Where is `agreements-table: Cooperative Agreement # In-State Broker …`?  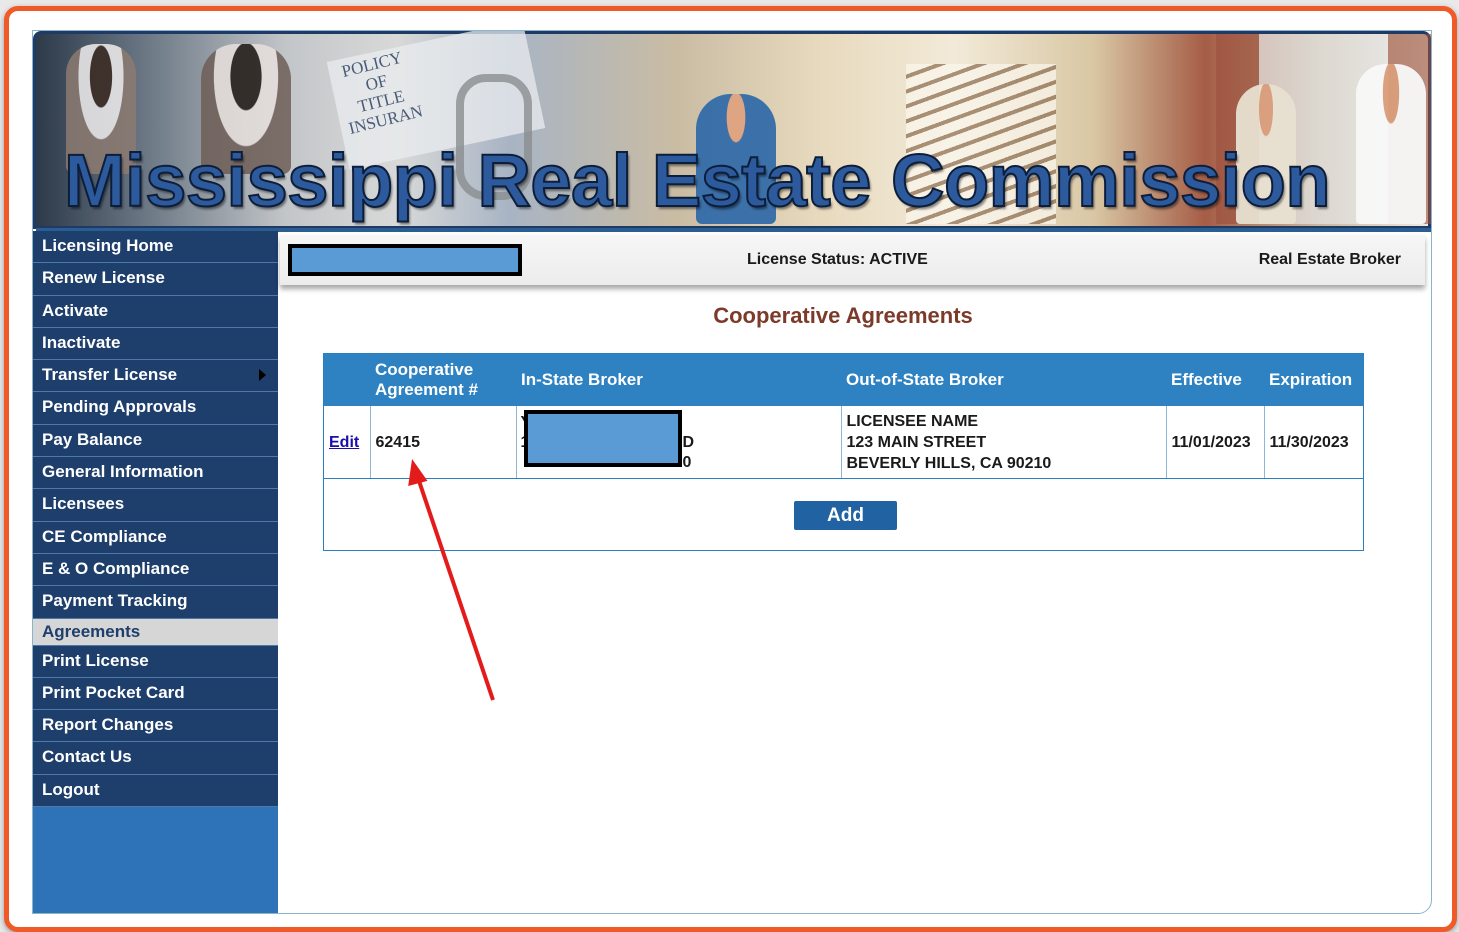
agreements-table: Cooperative Agreement # In-State Broker … is located at coordinates (843, 416).